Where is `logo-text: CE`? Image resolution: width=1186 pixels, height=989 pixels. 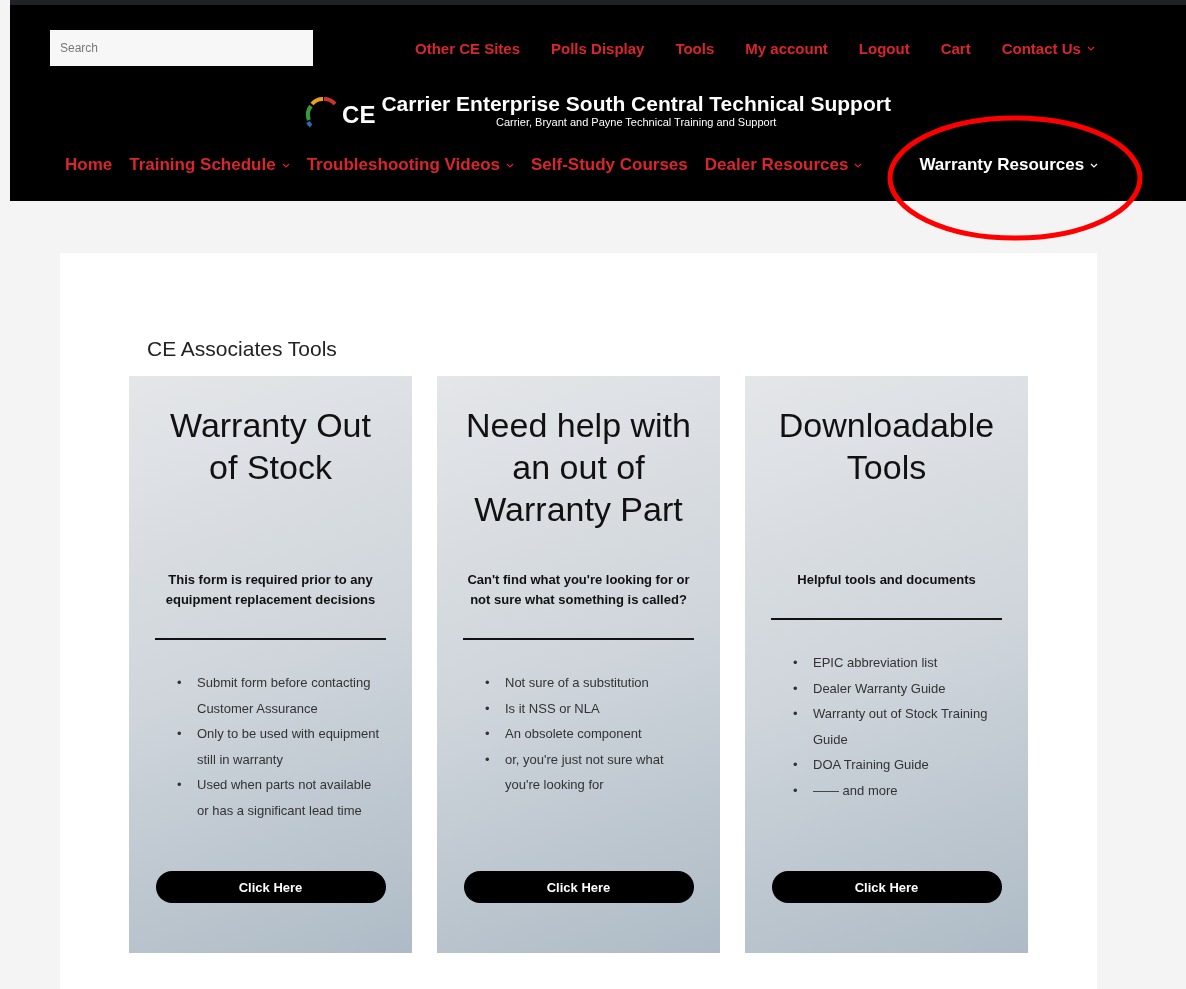
logo-text: CE is located at coordinates (359, 115).